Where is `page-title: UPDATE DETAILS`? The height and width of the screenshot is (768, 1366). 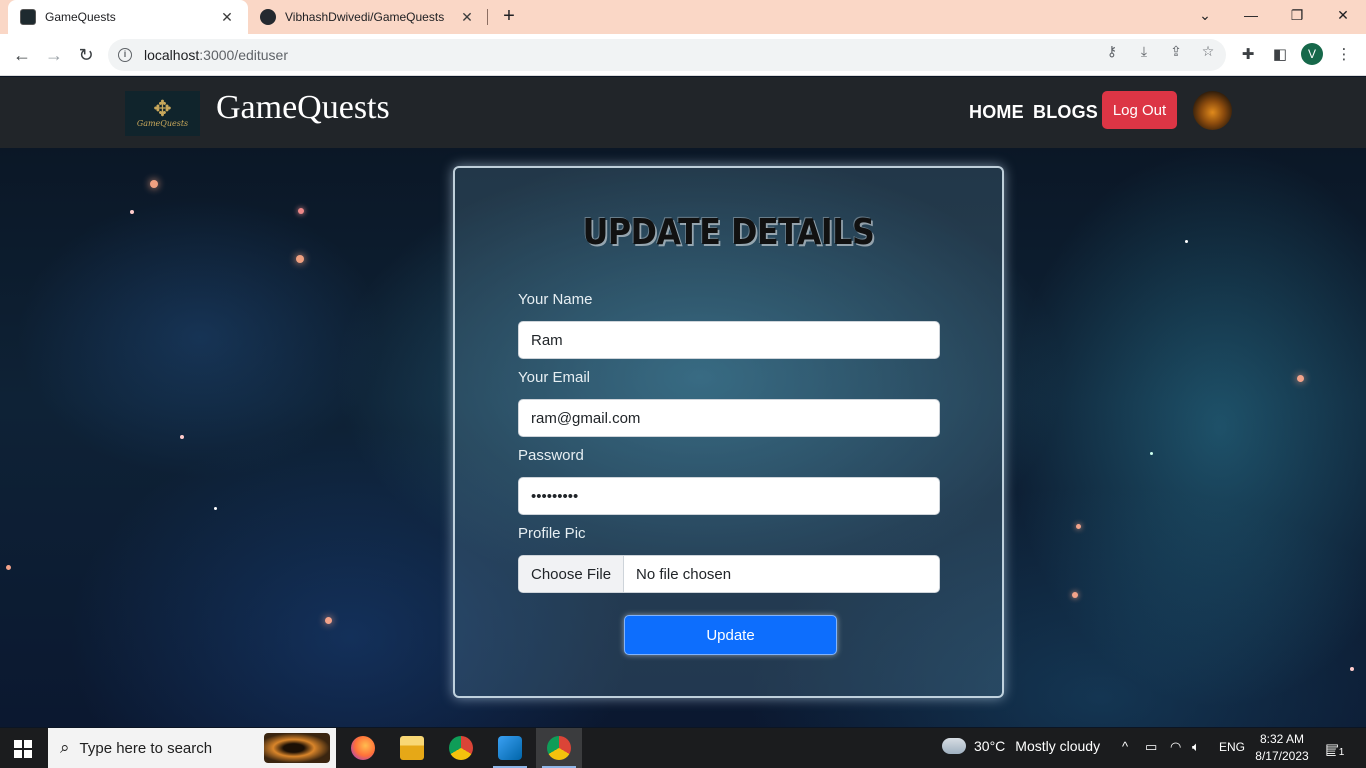
page-title: UPDATE DETAILS is located at coordinates (728, 232).